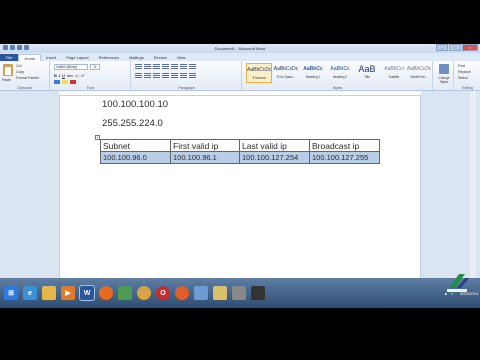 This screenshot has width=480, height=360. What do you see at coordinates (91, 76) in the screenshot?
I see `font-group: Calibri (Body) 11 B I U abc x₂ x² Font` at bounding box center [91, 76].